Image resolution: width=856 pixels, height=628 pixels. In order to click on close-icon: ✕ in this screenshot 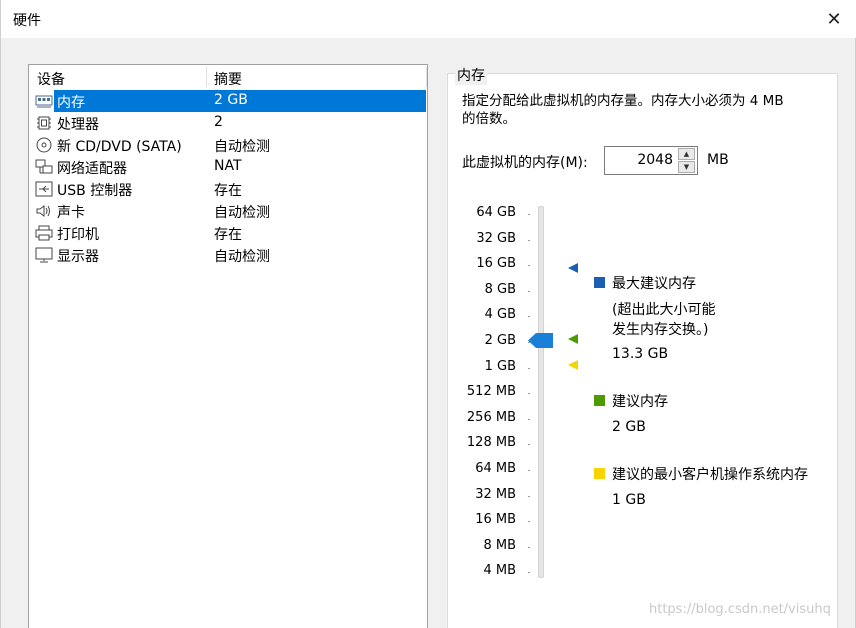, I will do `click(834, 19)`.